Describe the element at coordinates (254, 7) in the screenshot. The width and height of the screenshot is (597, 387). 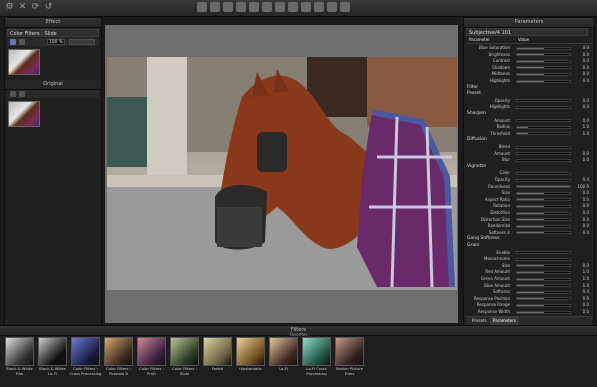
I see `pan-icon` at that location.